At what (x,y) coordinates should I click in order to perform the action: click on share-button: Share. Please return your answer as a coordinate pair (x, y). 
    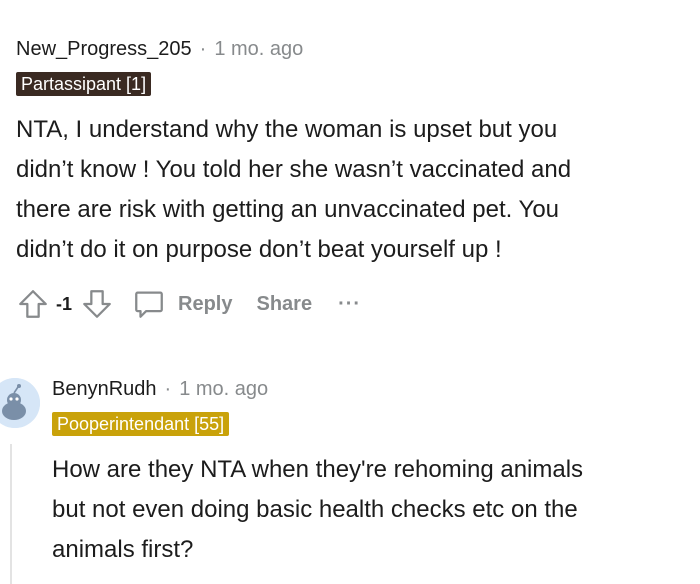
    Looking at the image, I should click on (284, 304).